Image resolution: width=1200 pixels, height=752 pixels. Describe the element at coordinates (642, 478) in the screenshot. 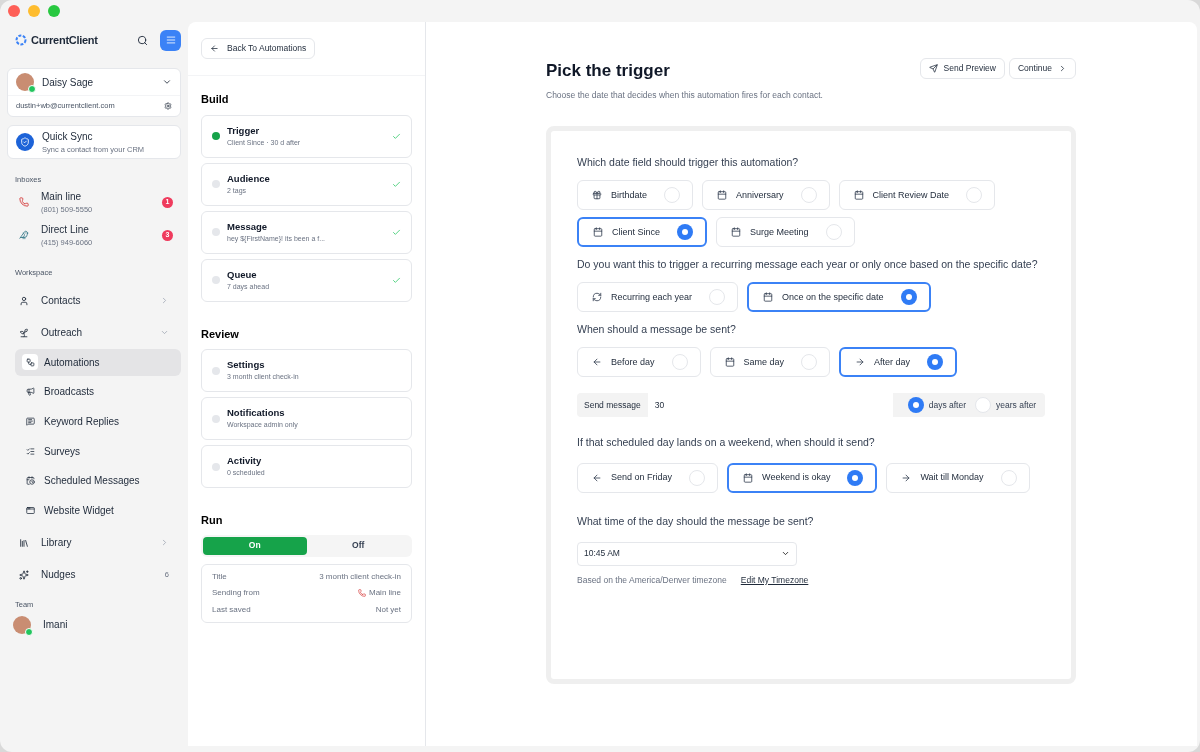

I see `option-label: Send on Friday` at that location.